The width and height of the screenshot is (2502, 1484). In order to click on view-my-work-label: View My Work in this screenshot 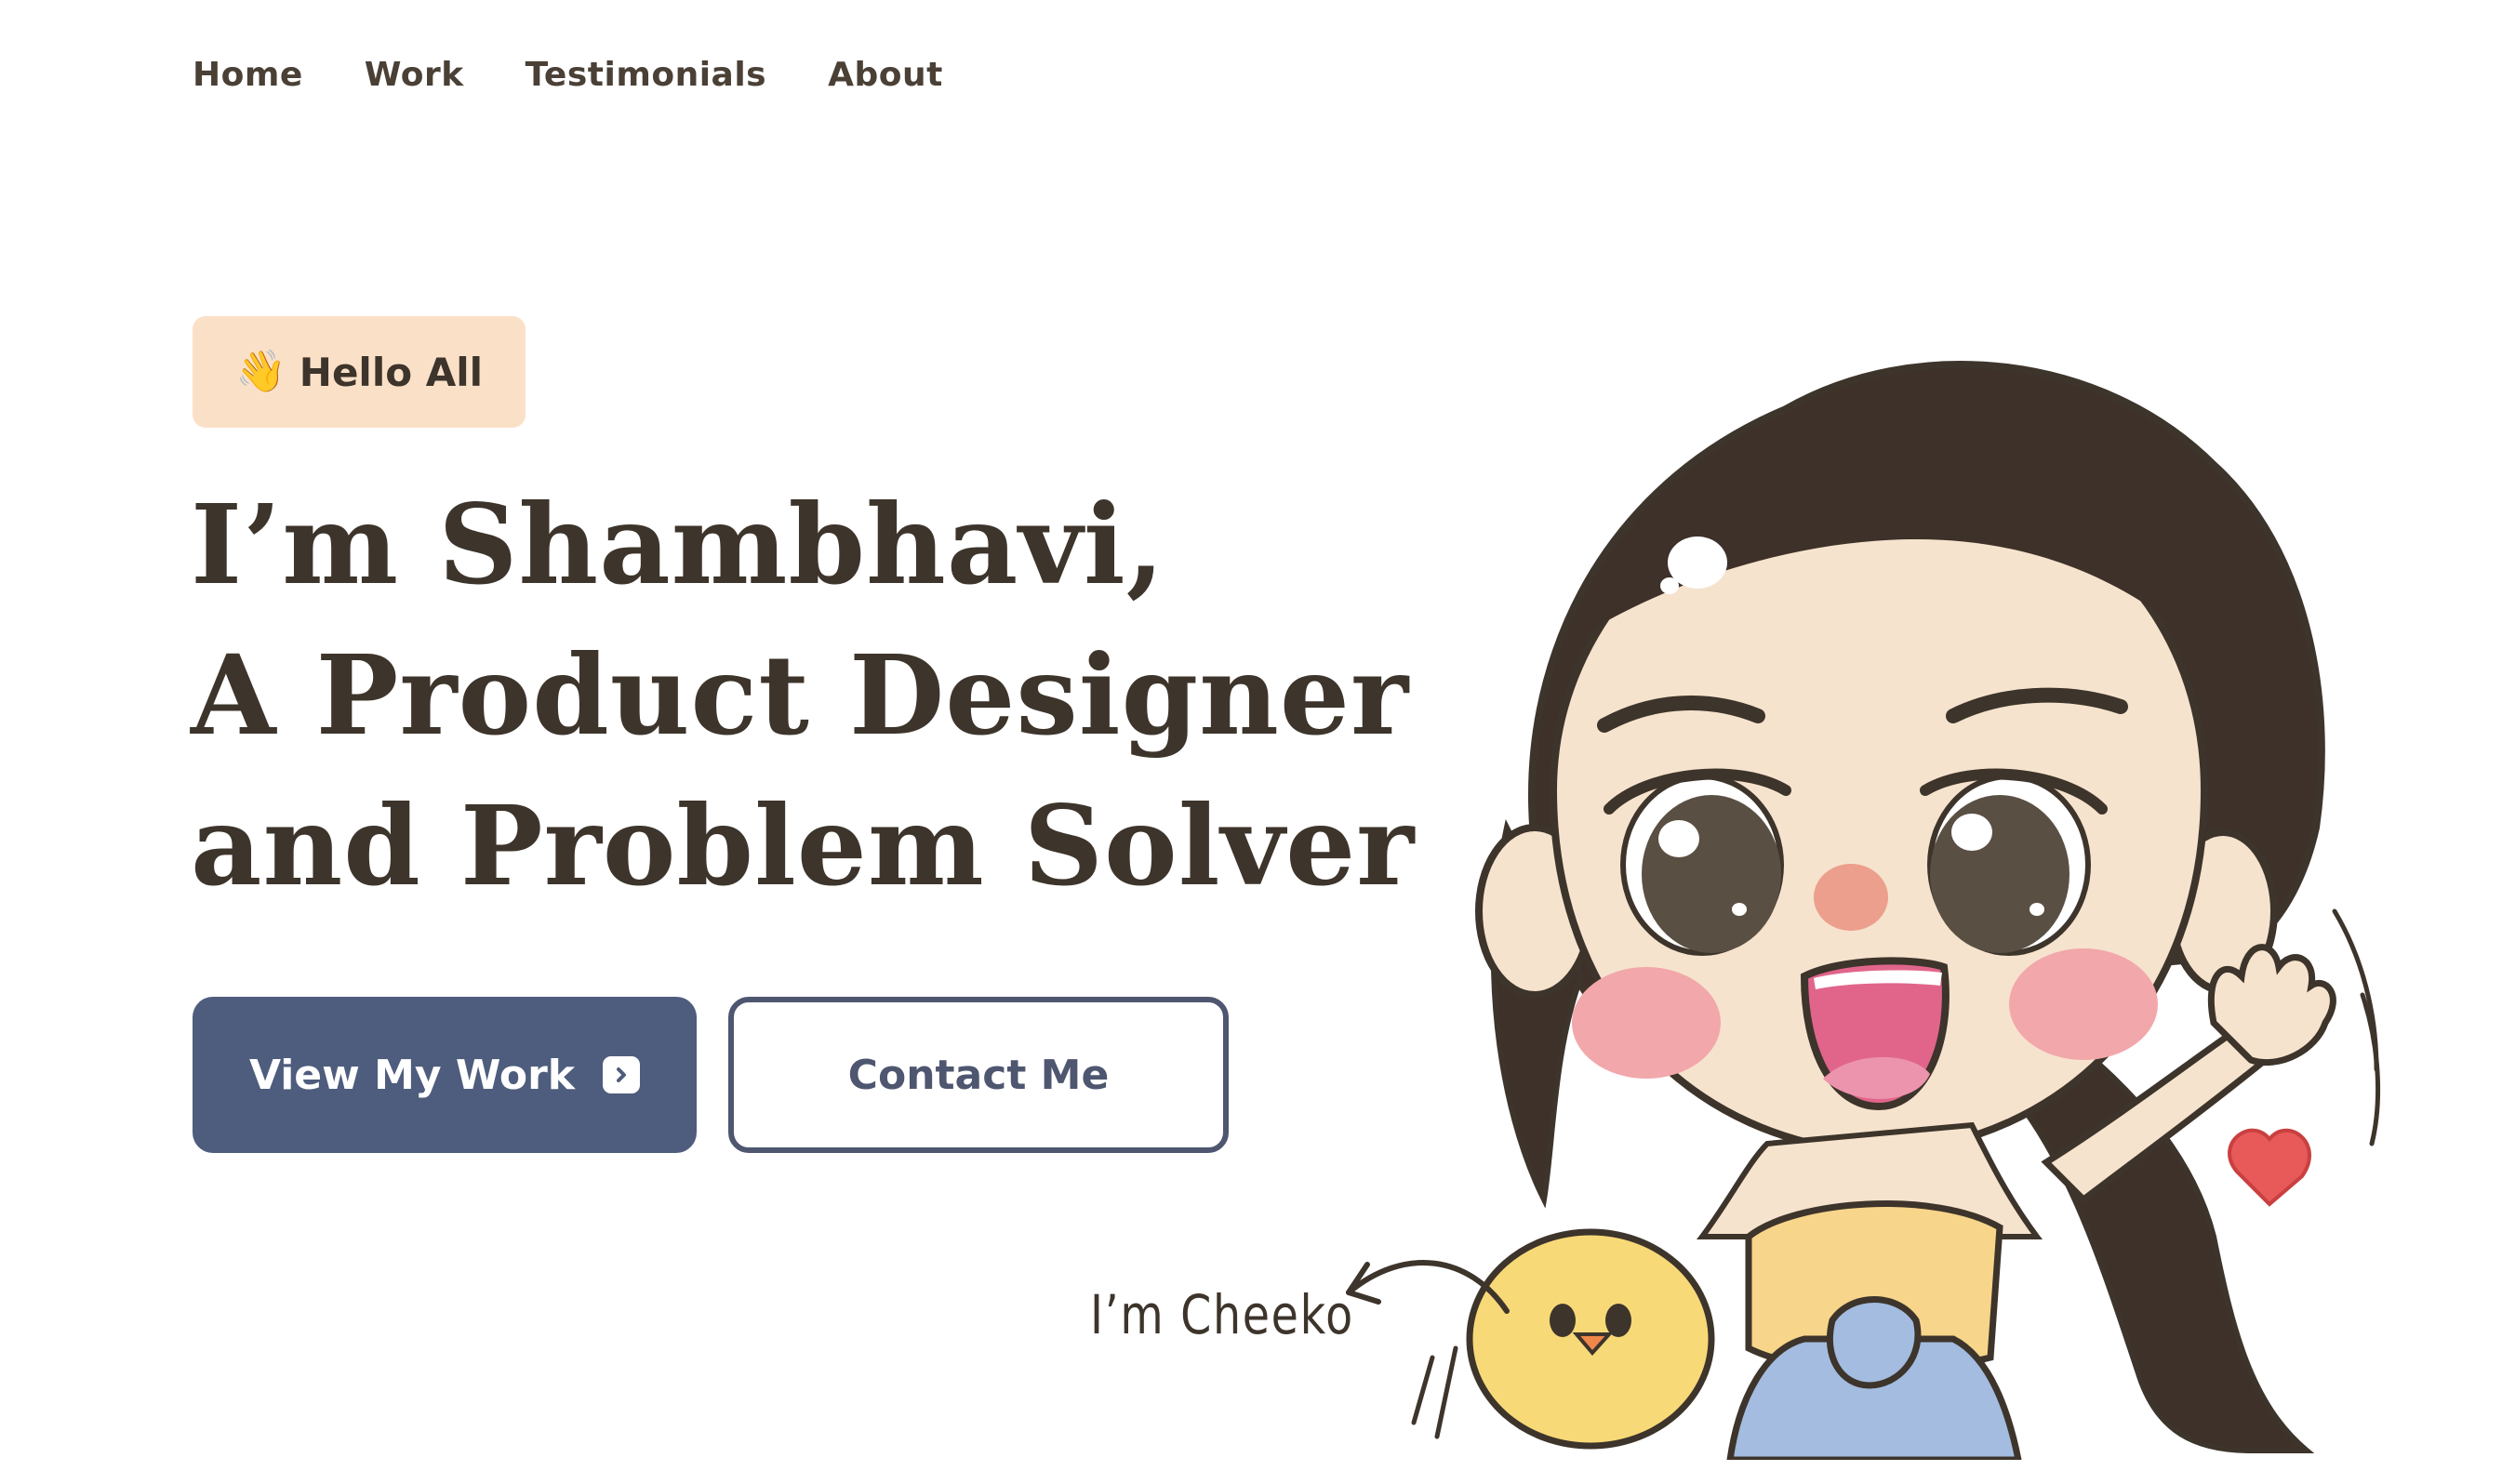, I will do `click(412, 1075)`.